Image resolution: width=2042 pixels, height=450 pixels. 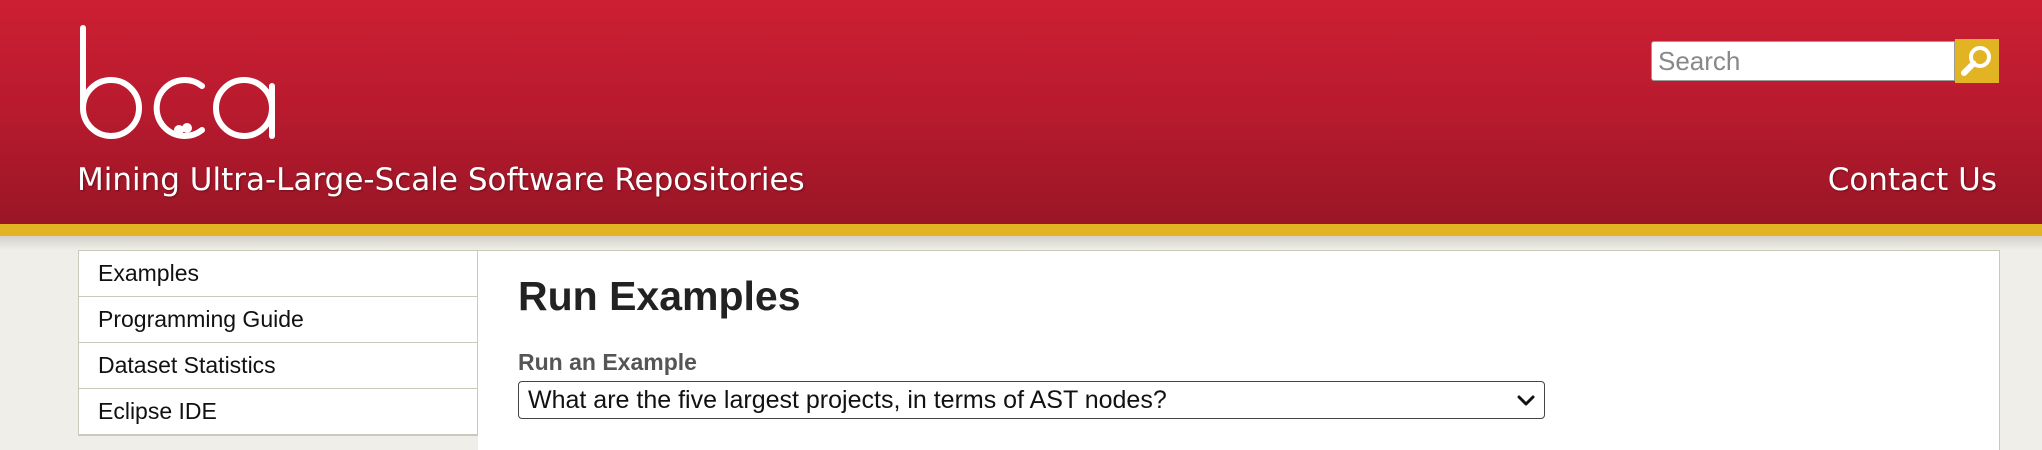 I want to click on search-button, so click(x=1977, y=61).